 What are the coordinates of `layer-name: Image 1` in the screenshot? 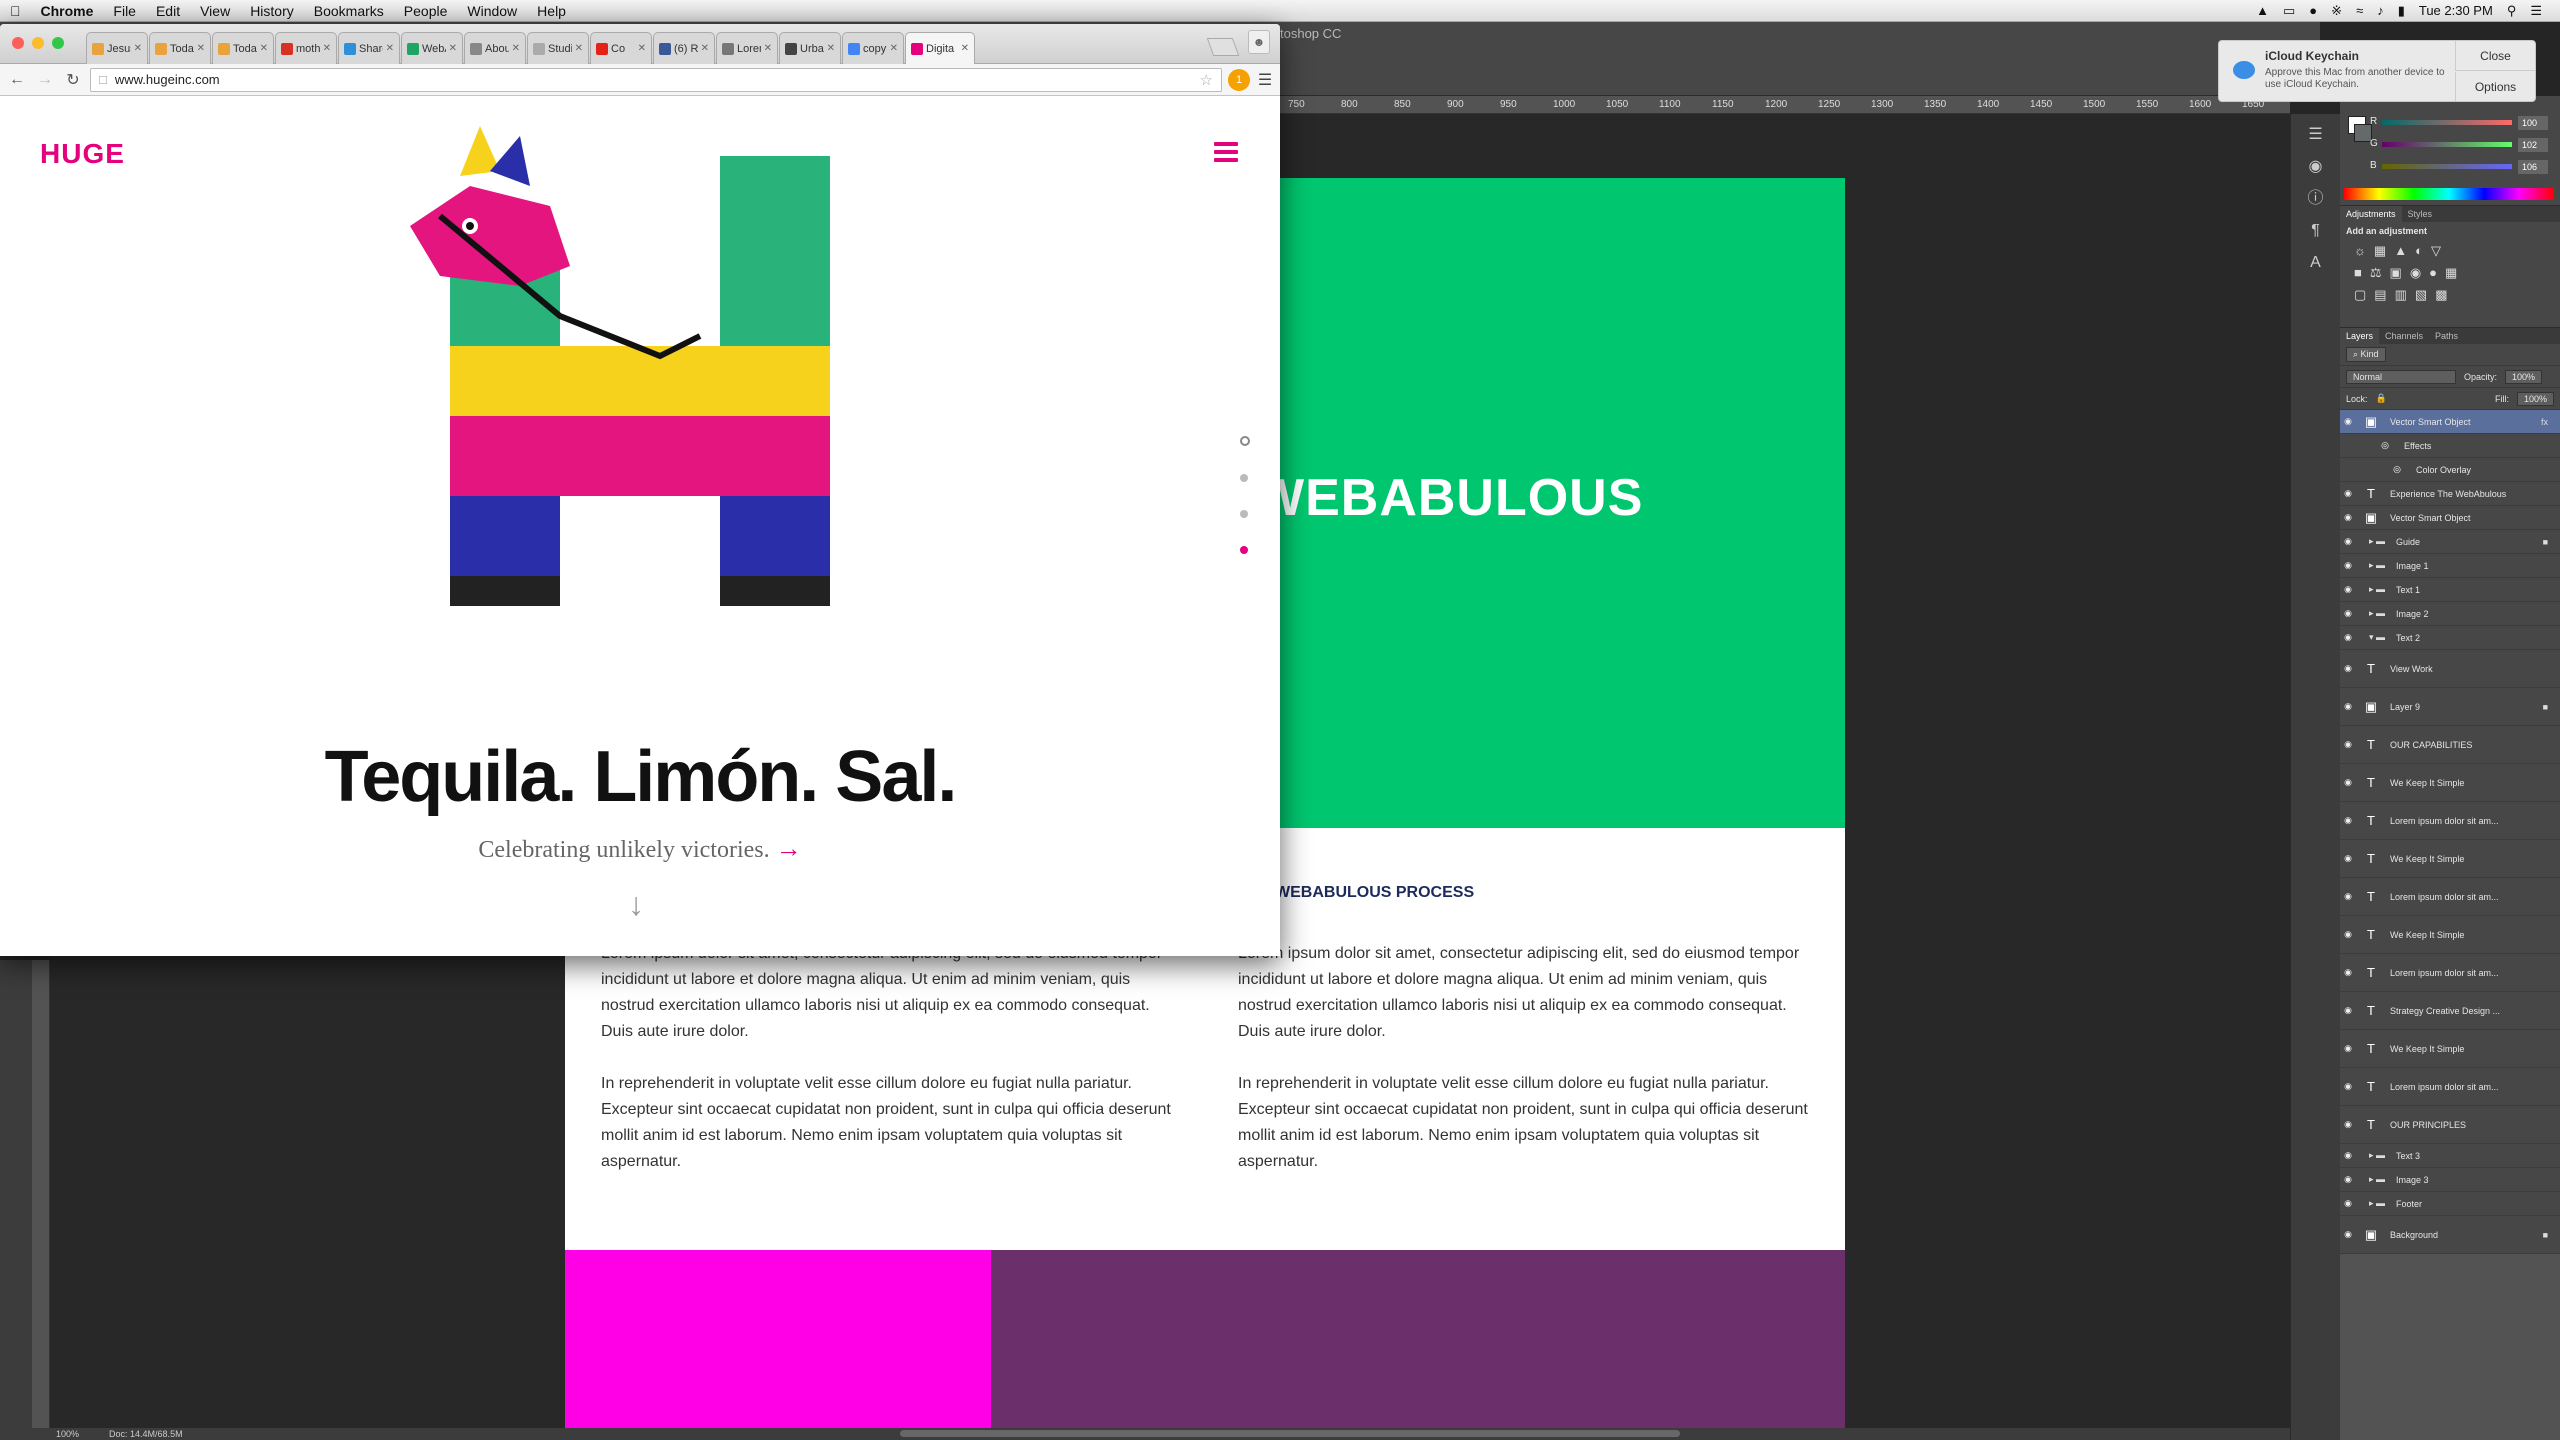 It's located at (2412, 566).